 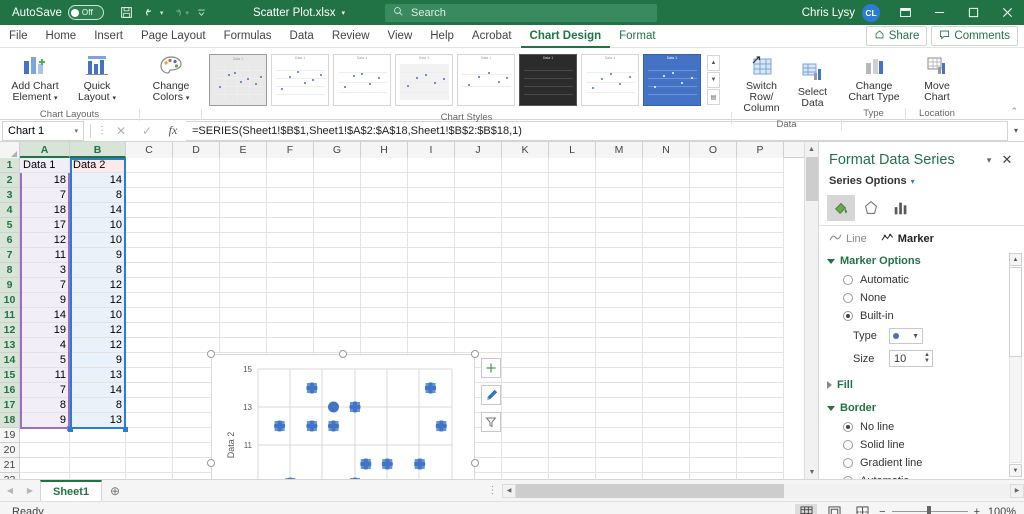 I want to click on horizontal-scrollbar-thumb, so click(x=650, y=490).